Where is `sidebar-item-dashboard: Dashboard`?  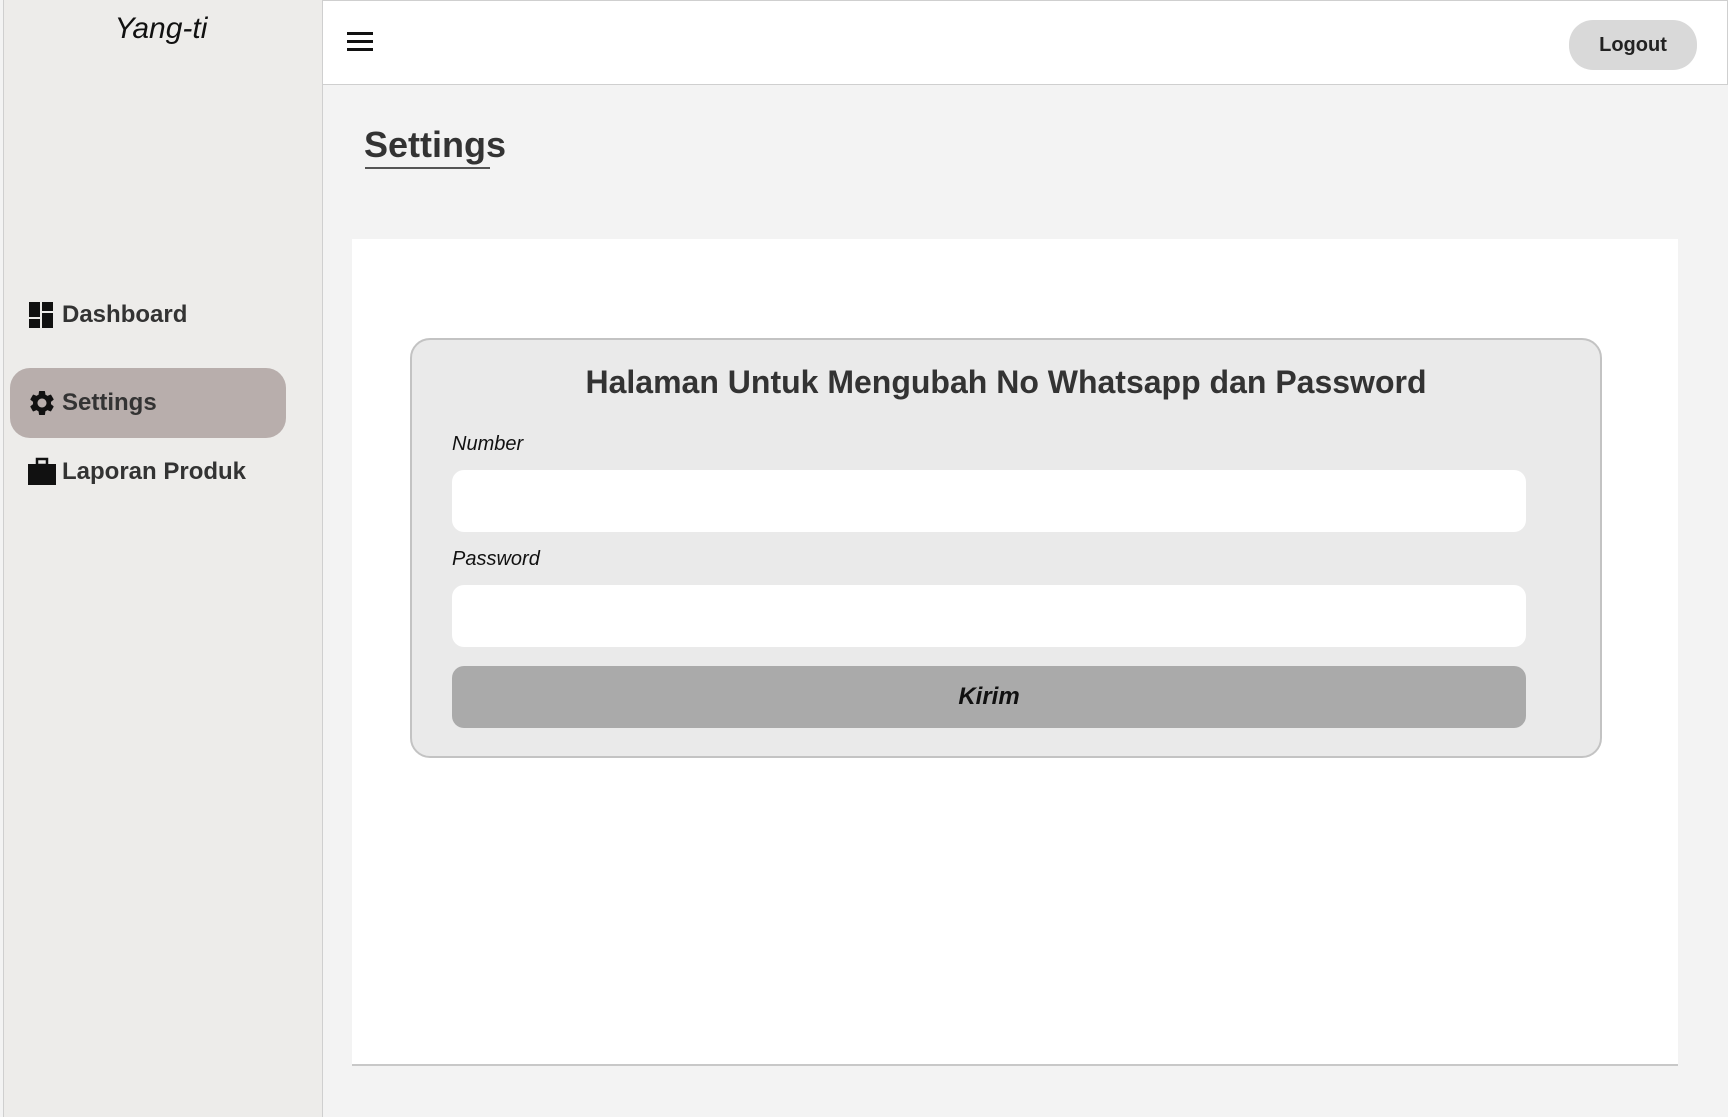 sidebar-item-dashboard: Dashboard is located at coordinates (148, 315).